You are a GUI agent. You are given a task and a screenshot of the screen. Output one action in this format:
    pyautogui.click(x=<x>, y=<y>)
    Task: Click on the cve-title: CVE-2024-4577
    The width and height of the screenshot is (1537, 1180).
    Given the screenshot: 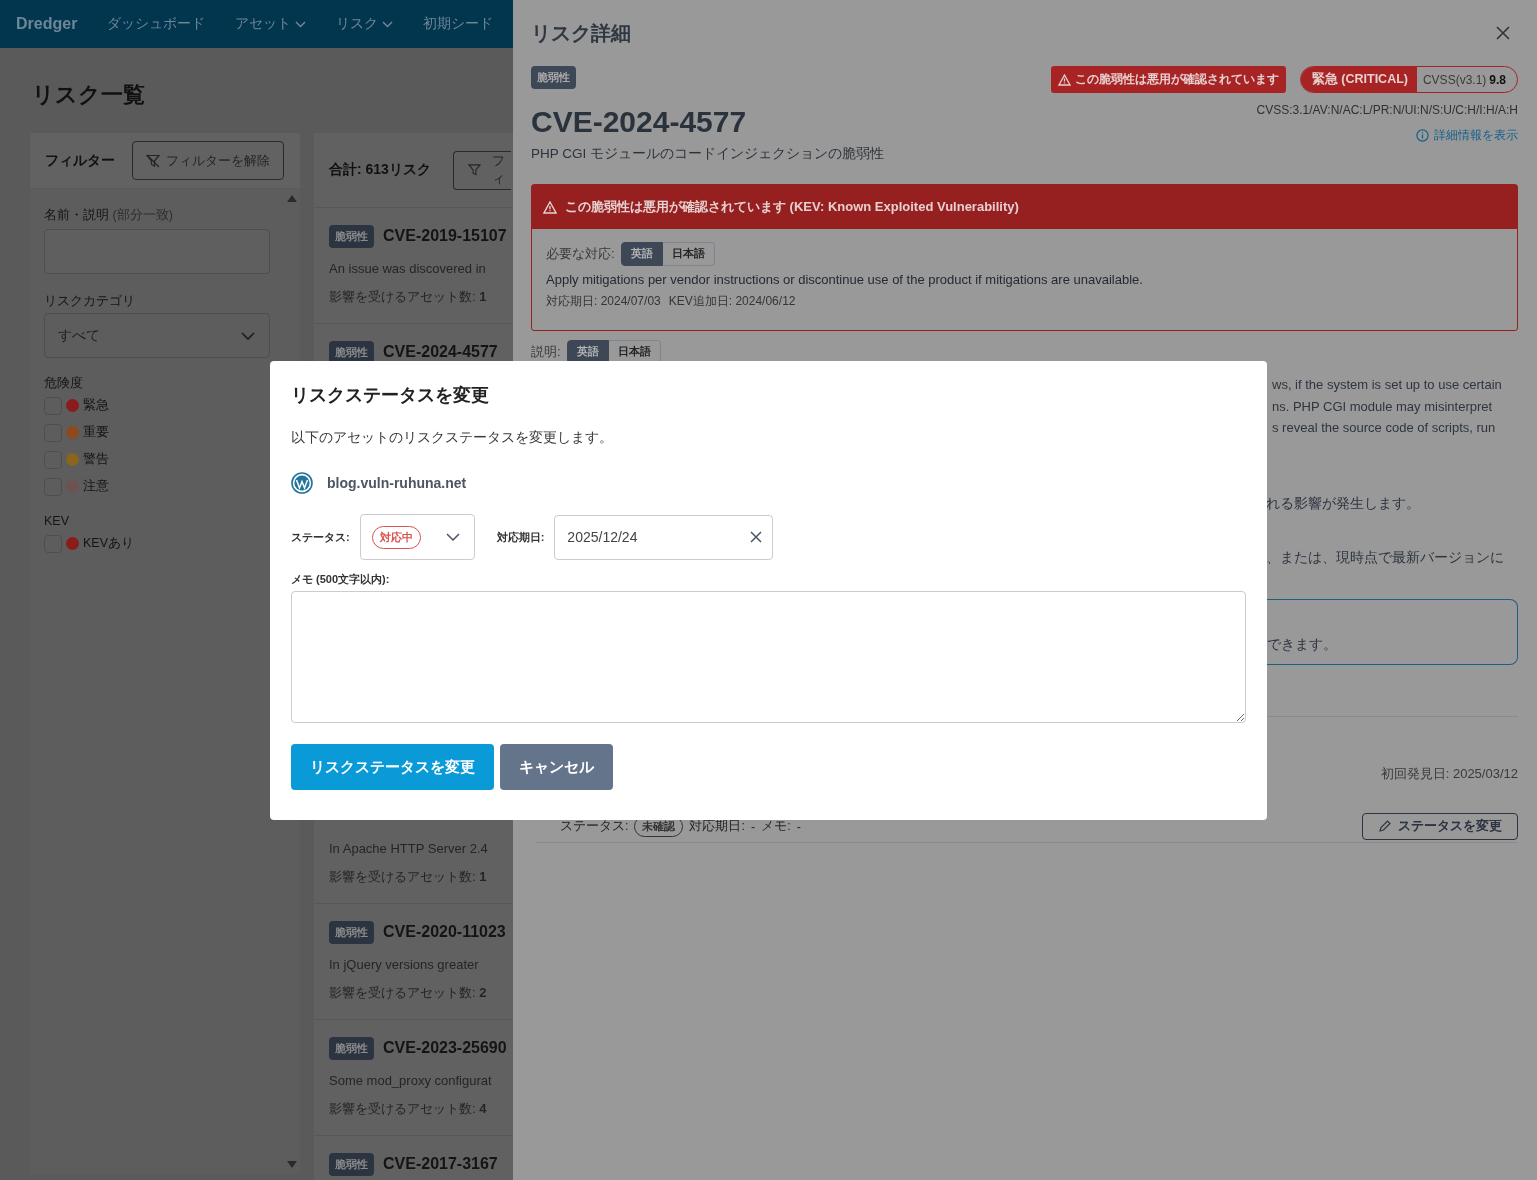 What is the action you would take?
    pyautogui.click(x=639, y=122)
    